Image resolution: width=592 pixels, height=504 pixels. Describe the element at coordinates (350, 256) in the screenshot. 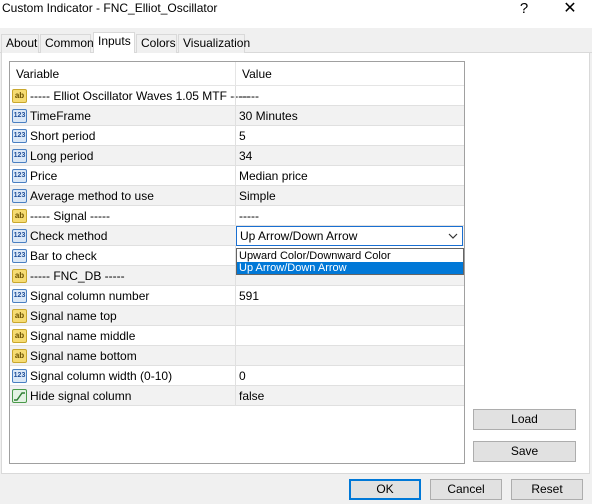

I see `dropdown-option: Upward Color/Downward Color` at that location.